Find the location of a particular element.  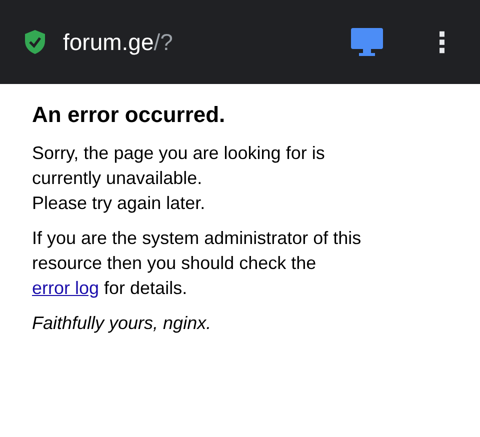

url-text: forum.ge/? is located at coordinates (206, 42).